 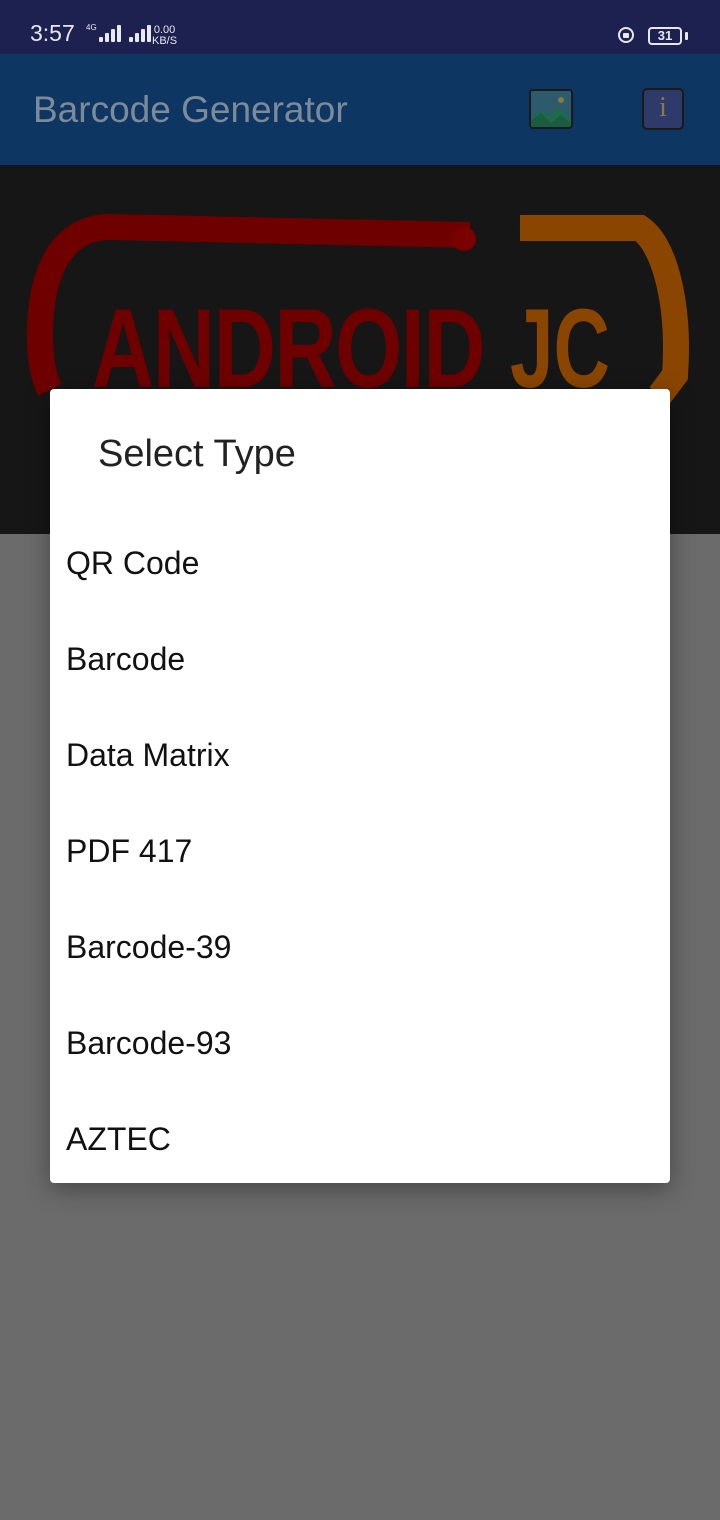 I want to click on option-label: PDF 417, so click(x=129, y=851).